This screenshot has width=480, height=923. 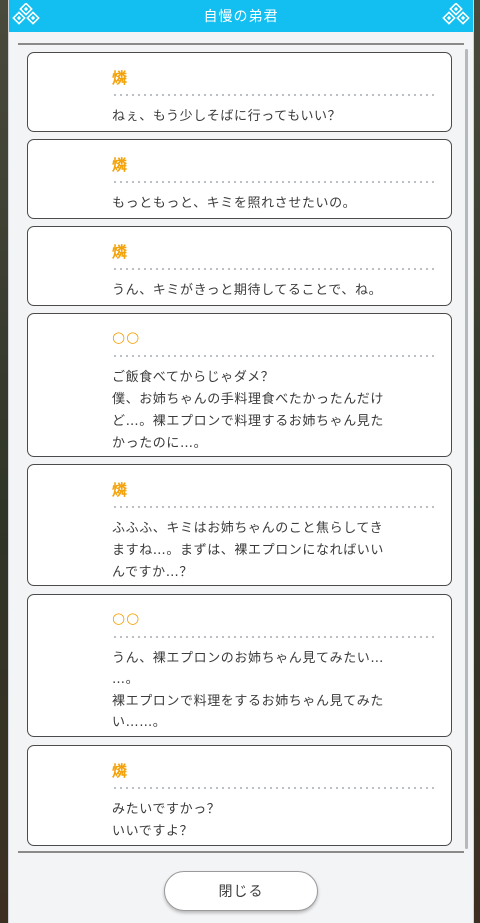 I want to click on dialogue-line: かったのに…。, so click(x=160, y=443).